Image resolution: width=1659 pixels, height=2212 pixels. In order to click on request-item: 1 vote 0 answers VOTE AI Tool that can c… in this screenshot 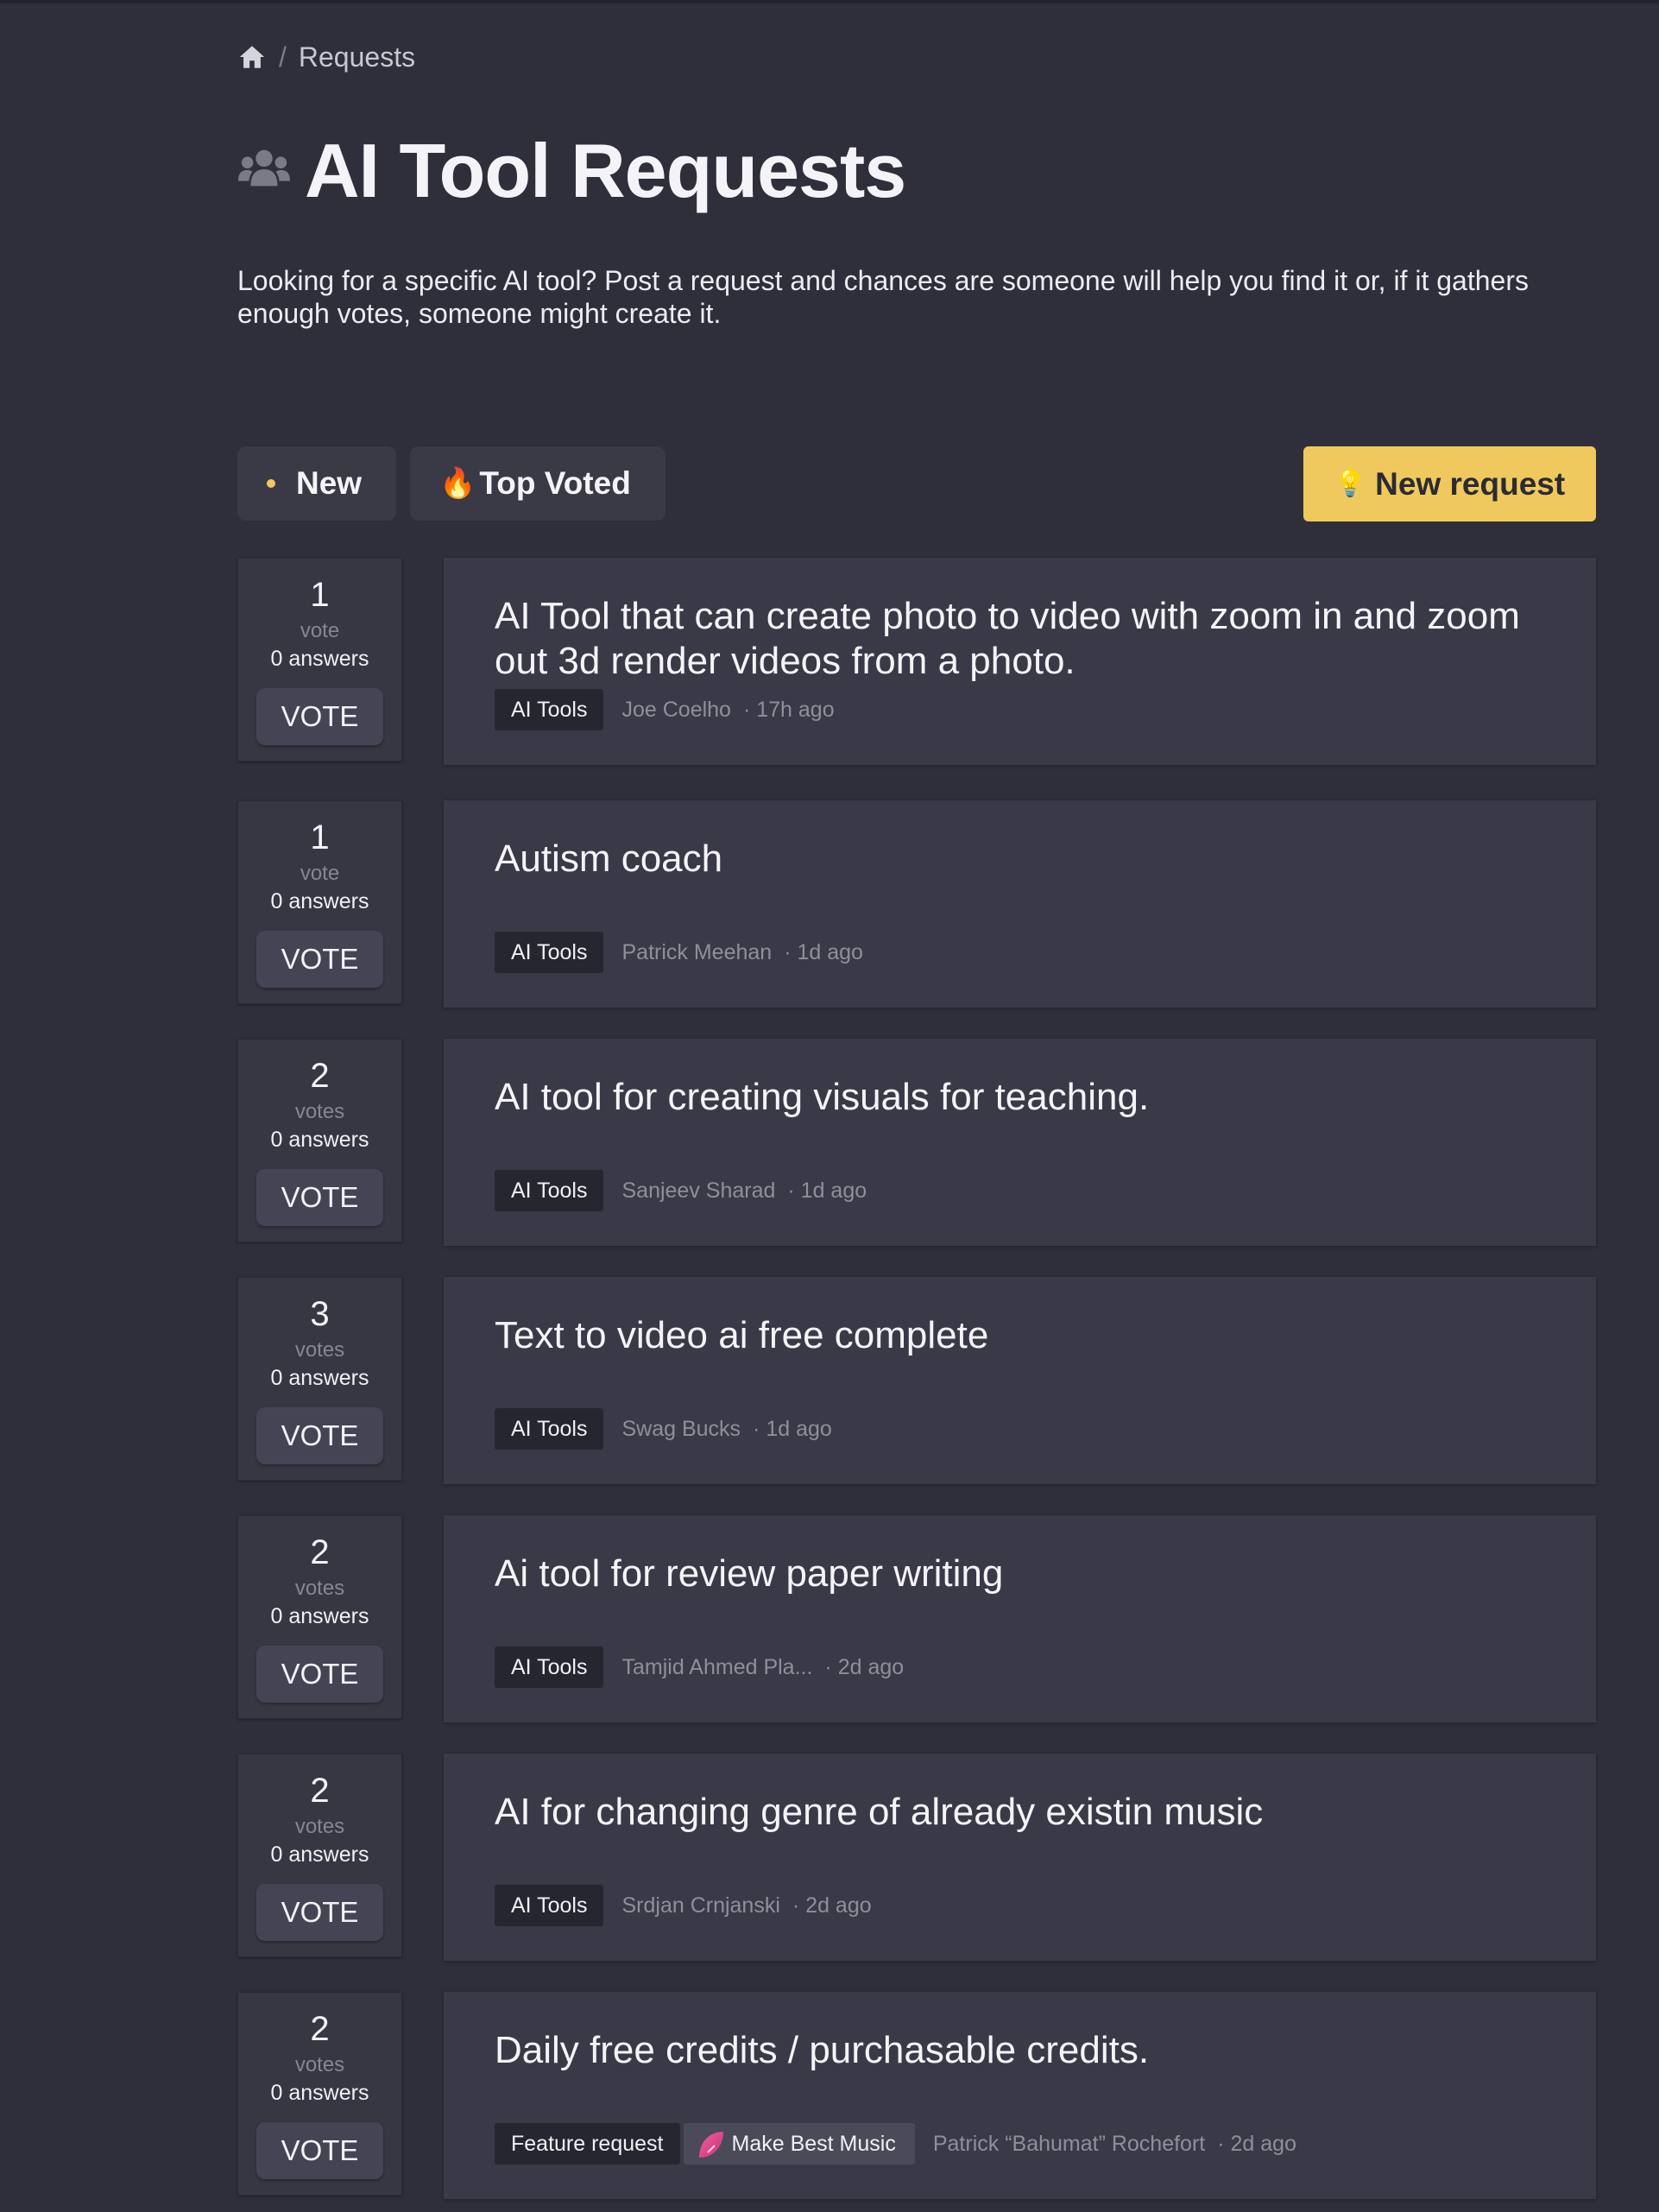, I will do `click(916, 661)`.